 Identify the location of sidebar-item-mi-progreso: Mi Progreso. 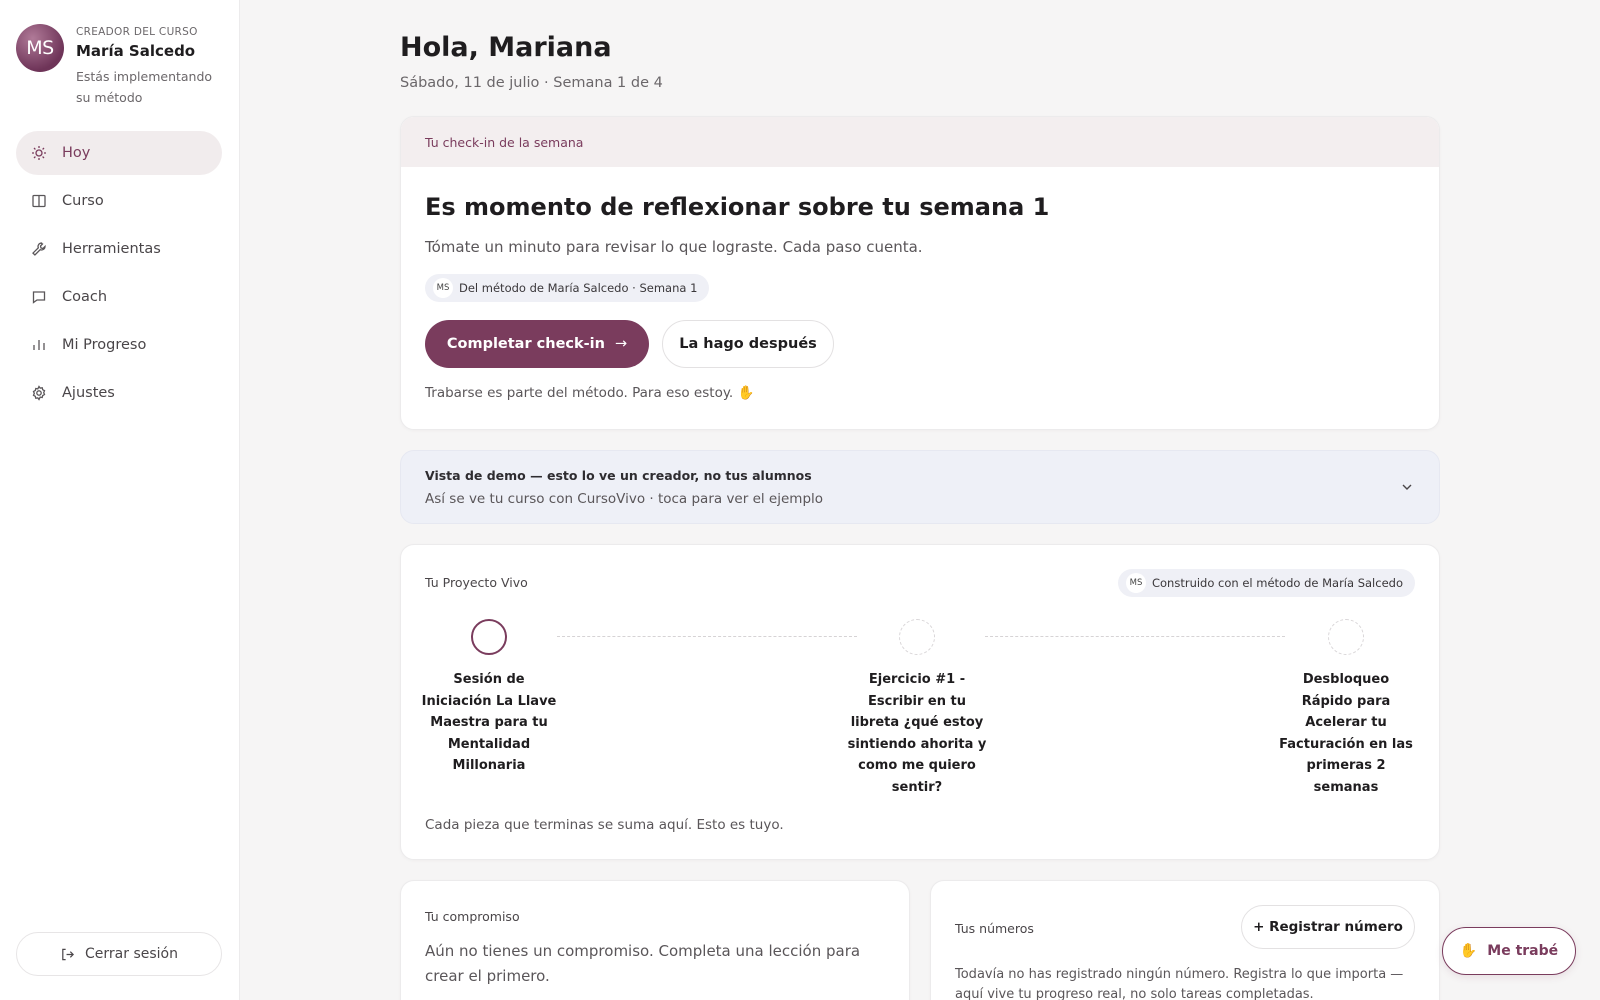
(119, 345).